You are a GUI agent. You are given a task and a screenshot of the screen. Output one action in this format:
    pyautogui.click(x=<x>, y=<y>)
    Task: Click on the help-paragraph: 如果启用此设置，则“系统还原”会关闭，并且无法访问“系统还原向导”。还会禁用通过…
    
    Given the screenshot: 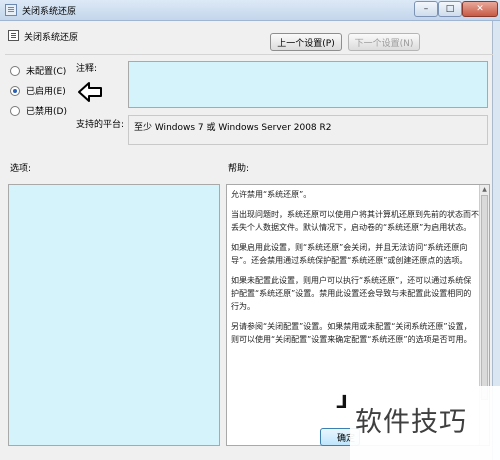 What is the action you would take?
    pyautogui.click(x=349, y=254)
    